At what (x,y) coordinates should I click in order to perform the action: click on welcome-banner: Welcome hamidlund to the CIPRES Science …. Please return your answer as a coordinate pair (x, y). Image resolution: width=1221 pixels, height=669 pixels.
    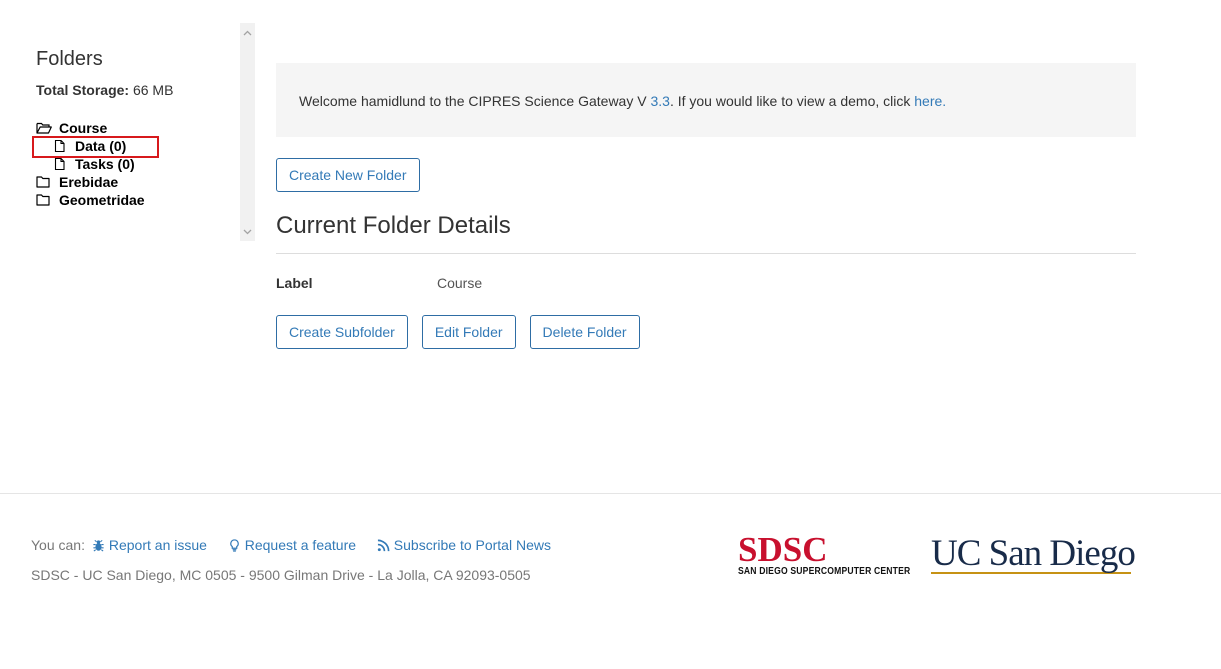
    Looking at the image, I should click on (706, 100).